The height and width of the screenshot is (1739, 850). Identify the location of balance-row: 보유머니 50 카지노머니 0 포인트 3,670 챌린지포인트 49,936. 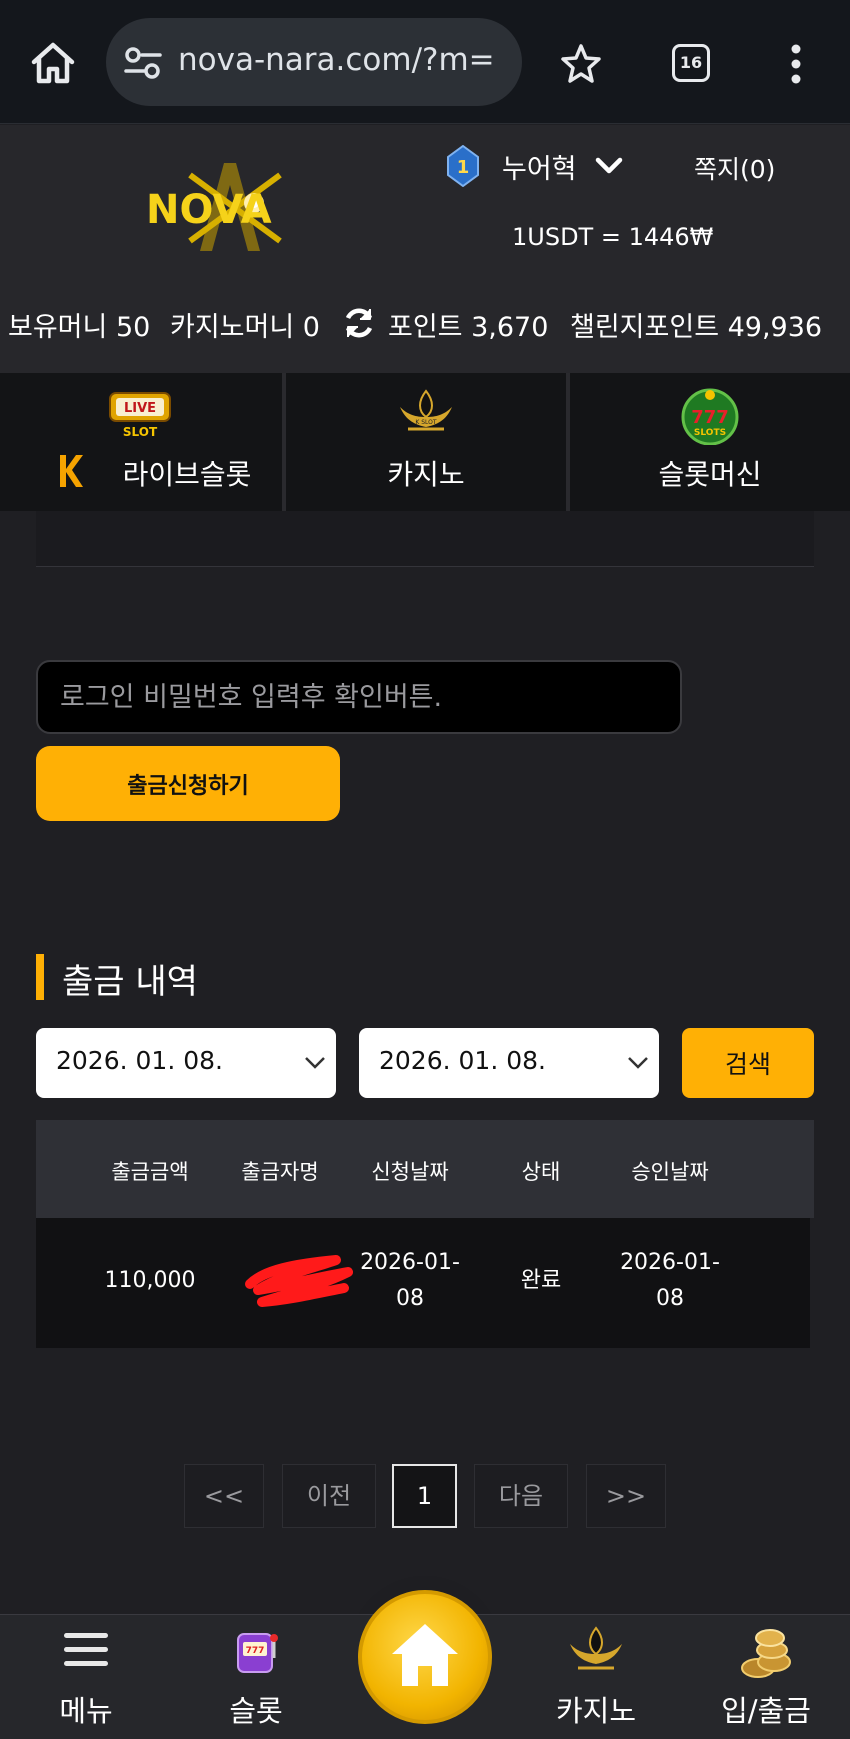
(425, 325).